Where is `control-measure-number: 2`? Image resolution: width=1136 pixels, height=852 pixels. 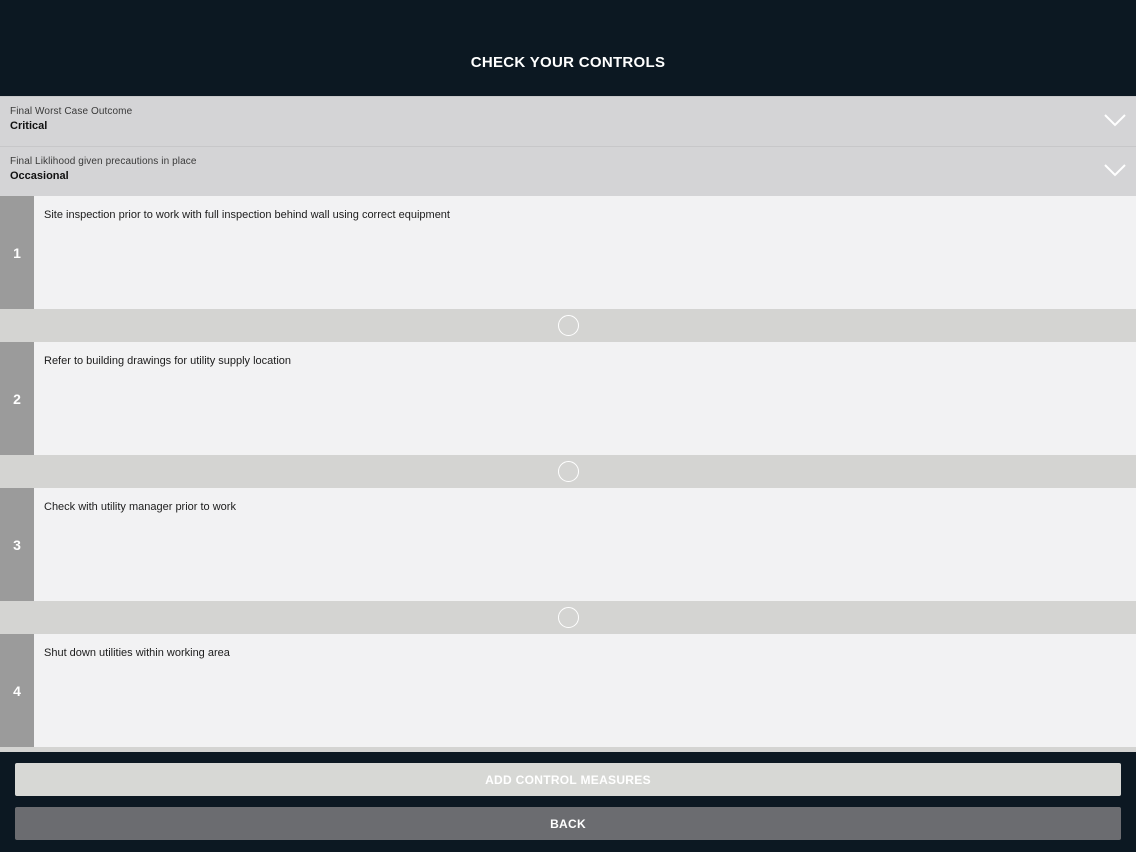 control-measure-number: 2 is located at coordinates (17, 398).